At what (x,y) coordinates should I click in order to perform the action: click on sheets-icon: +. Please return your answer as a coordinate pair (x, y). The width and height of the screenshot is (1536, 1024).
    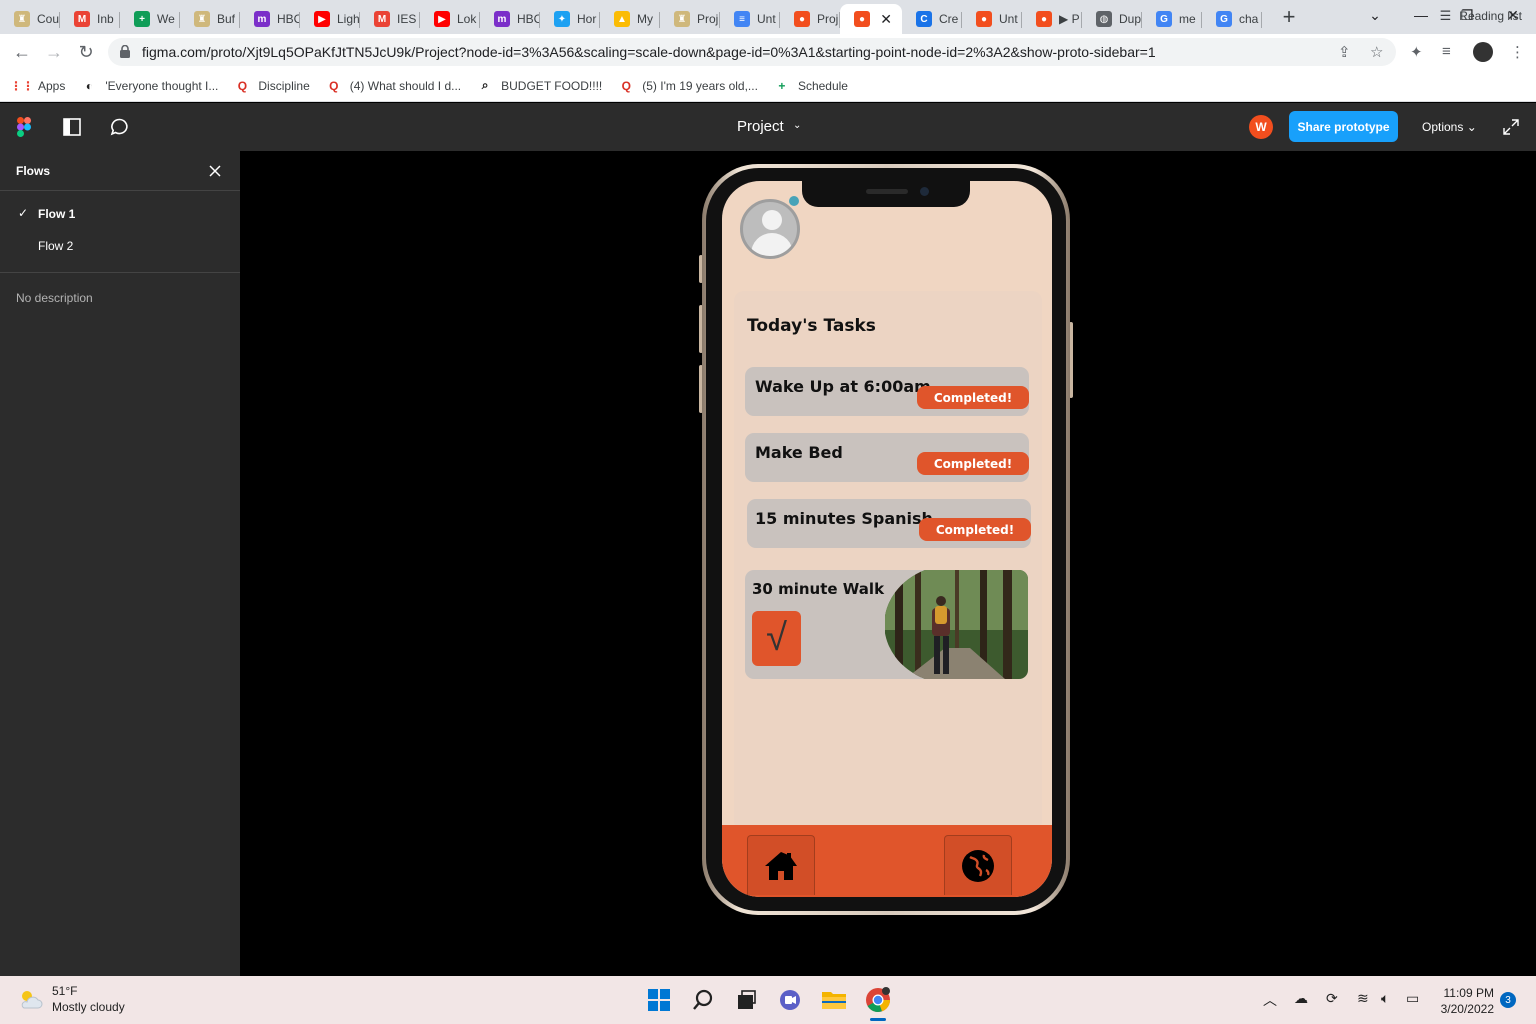
    Looking at the image, I should click on (782, 85).